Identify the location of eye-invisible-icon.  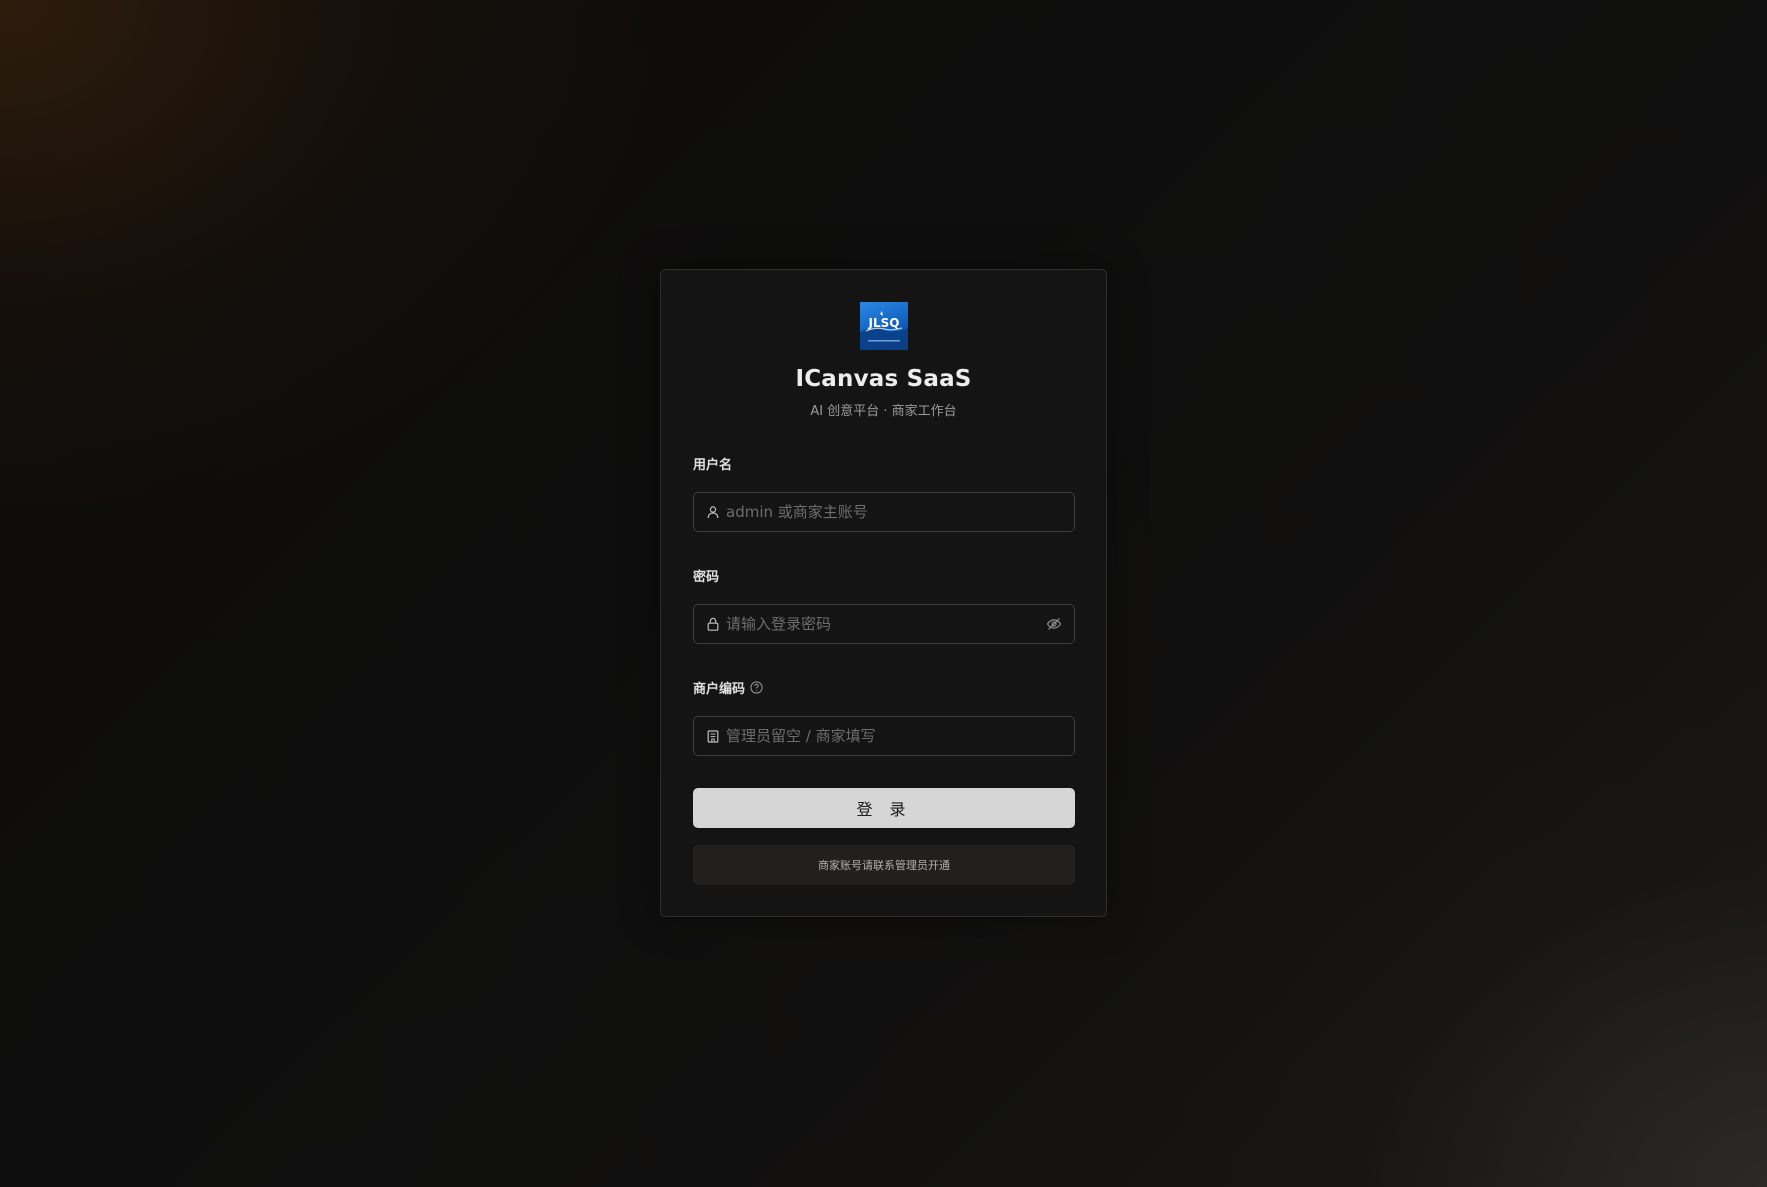
(1054, 624).